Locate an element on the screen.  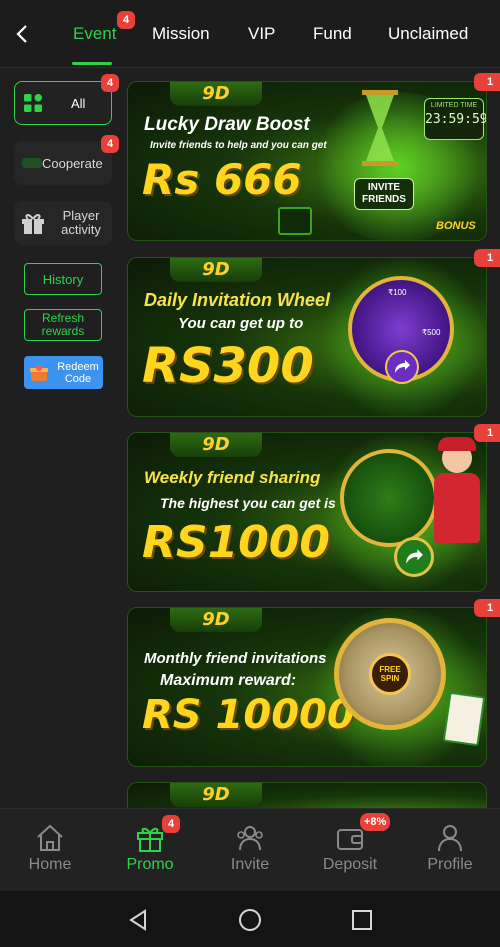
bonus-tag: BONUS is located at coordinates (456, 226).